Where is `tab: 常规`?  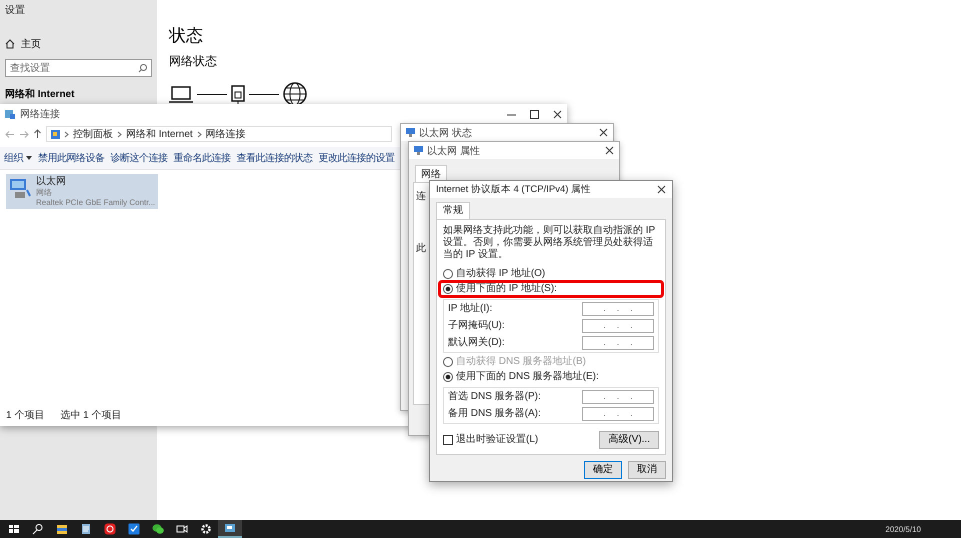
tab: 常规 is located at coordinates (453, 211).